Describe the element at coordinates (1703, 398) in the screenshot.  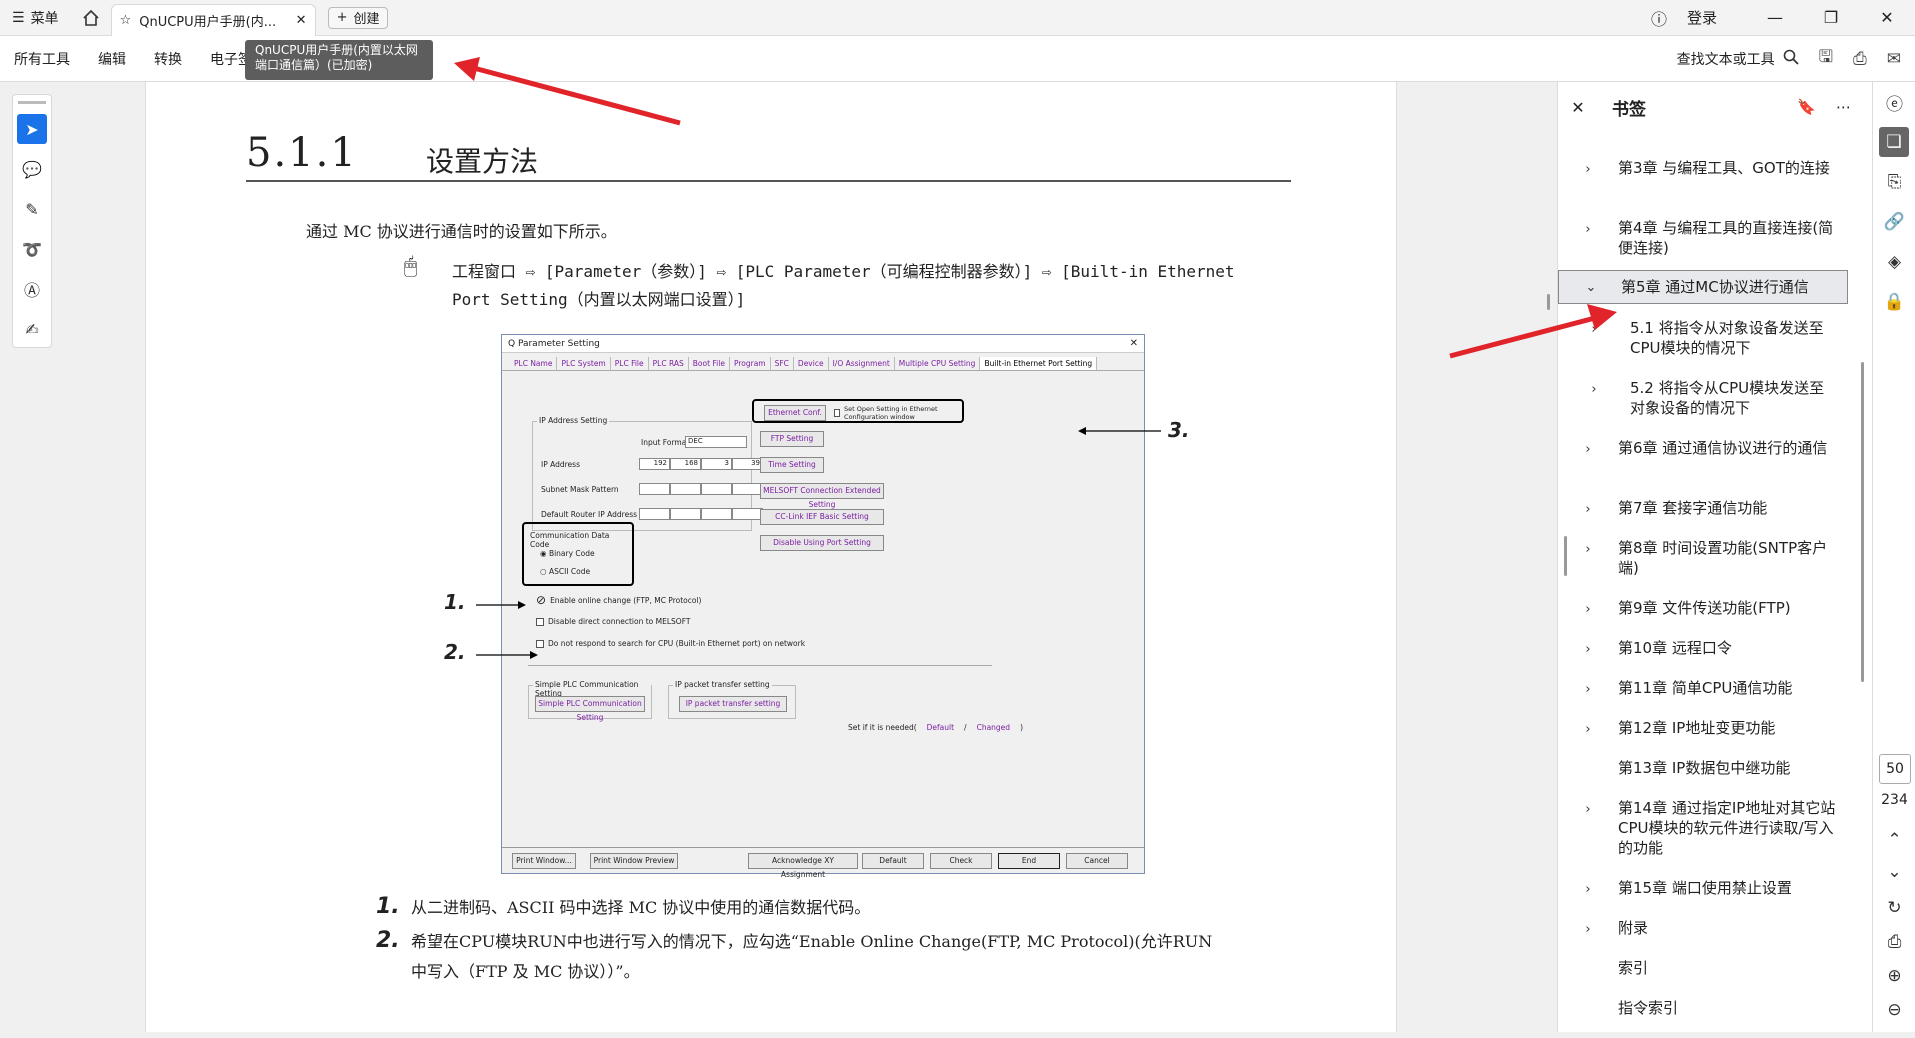
I see `bookmark-subitem: › 5.2 将指令从CPU模块发送至对象设备的情况下` at that location.